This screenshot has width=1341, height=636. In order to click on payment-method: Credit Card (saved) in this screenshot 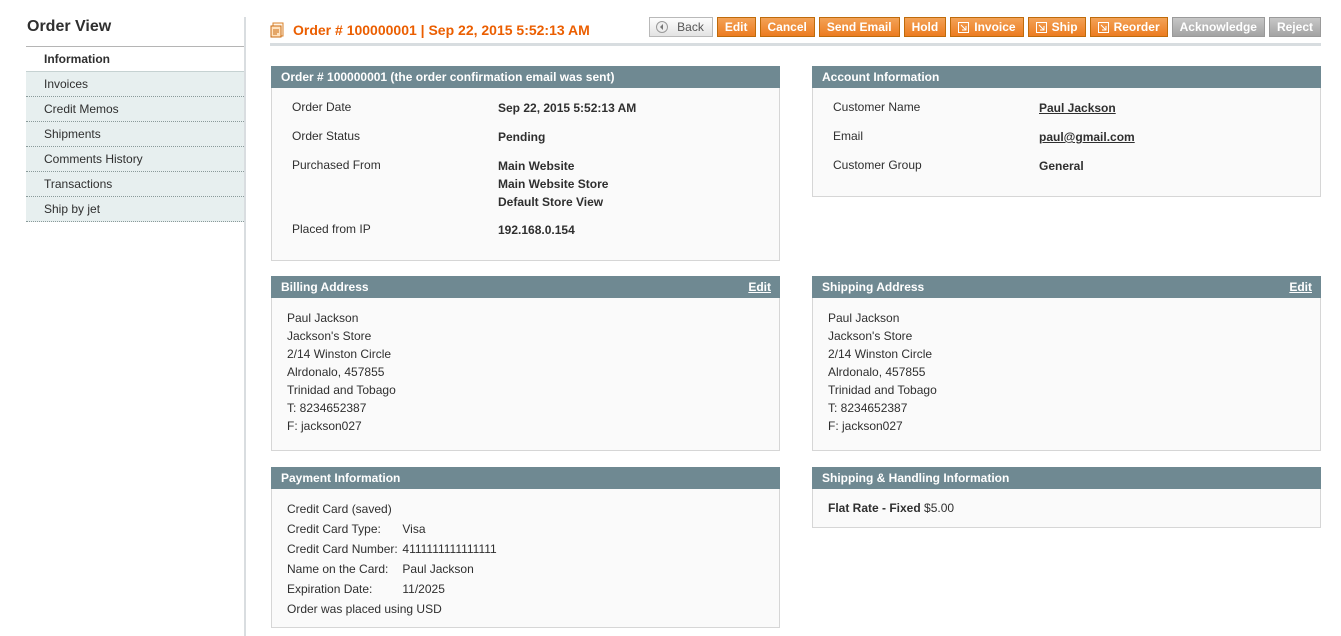, I will do `click(339, 509)`.